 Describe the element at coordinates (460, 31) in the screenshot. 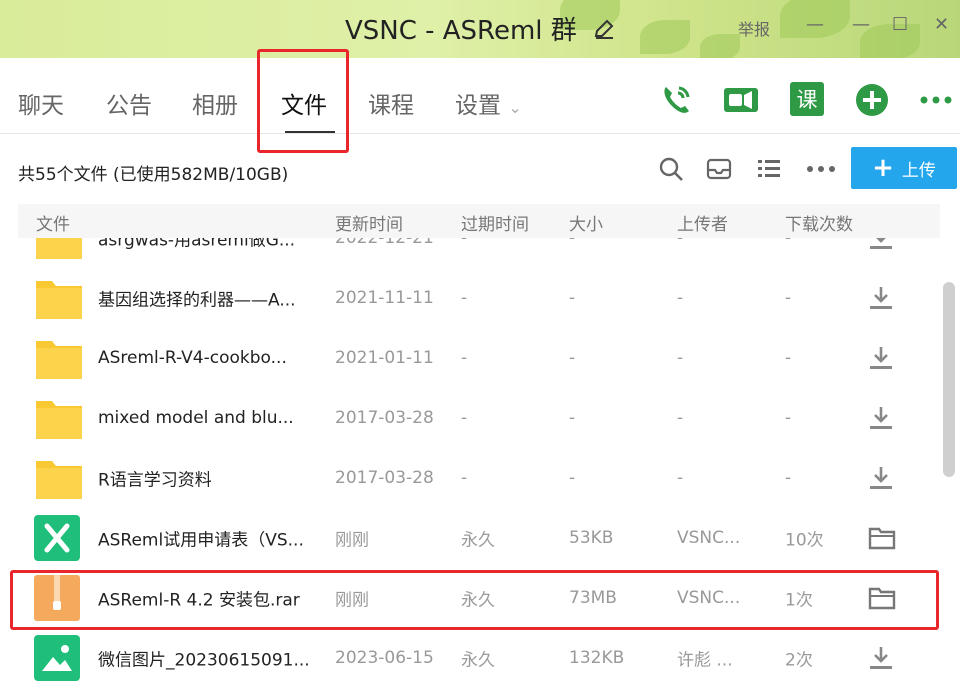

I see `group-name: VSNC - ASReml 群` at that location.